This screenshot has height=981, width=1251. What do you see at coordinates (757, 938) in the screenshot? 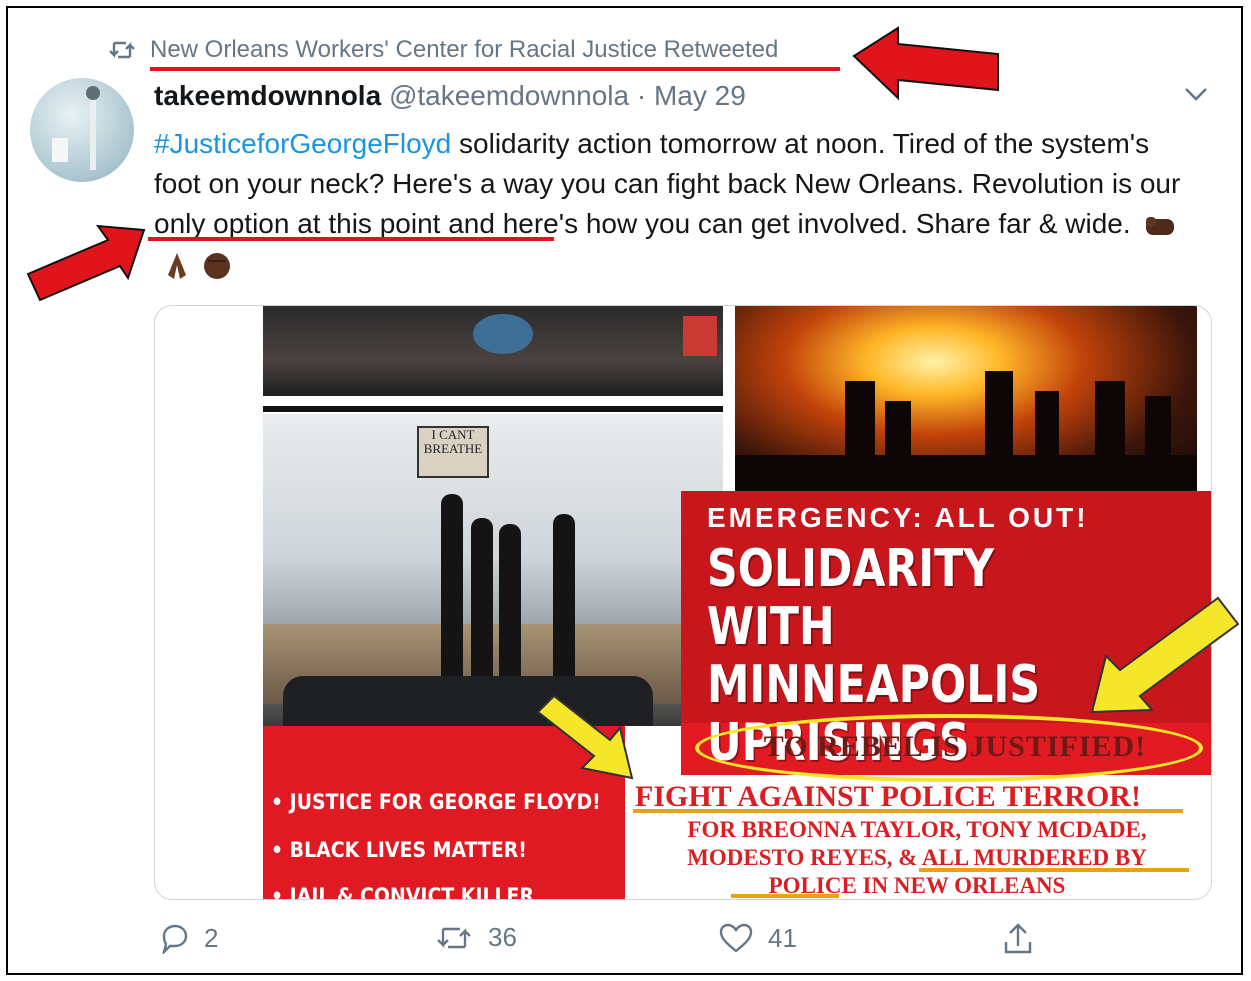
I see `like-button: 41` at bounding box center [757, 938].